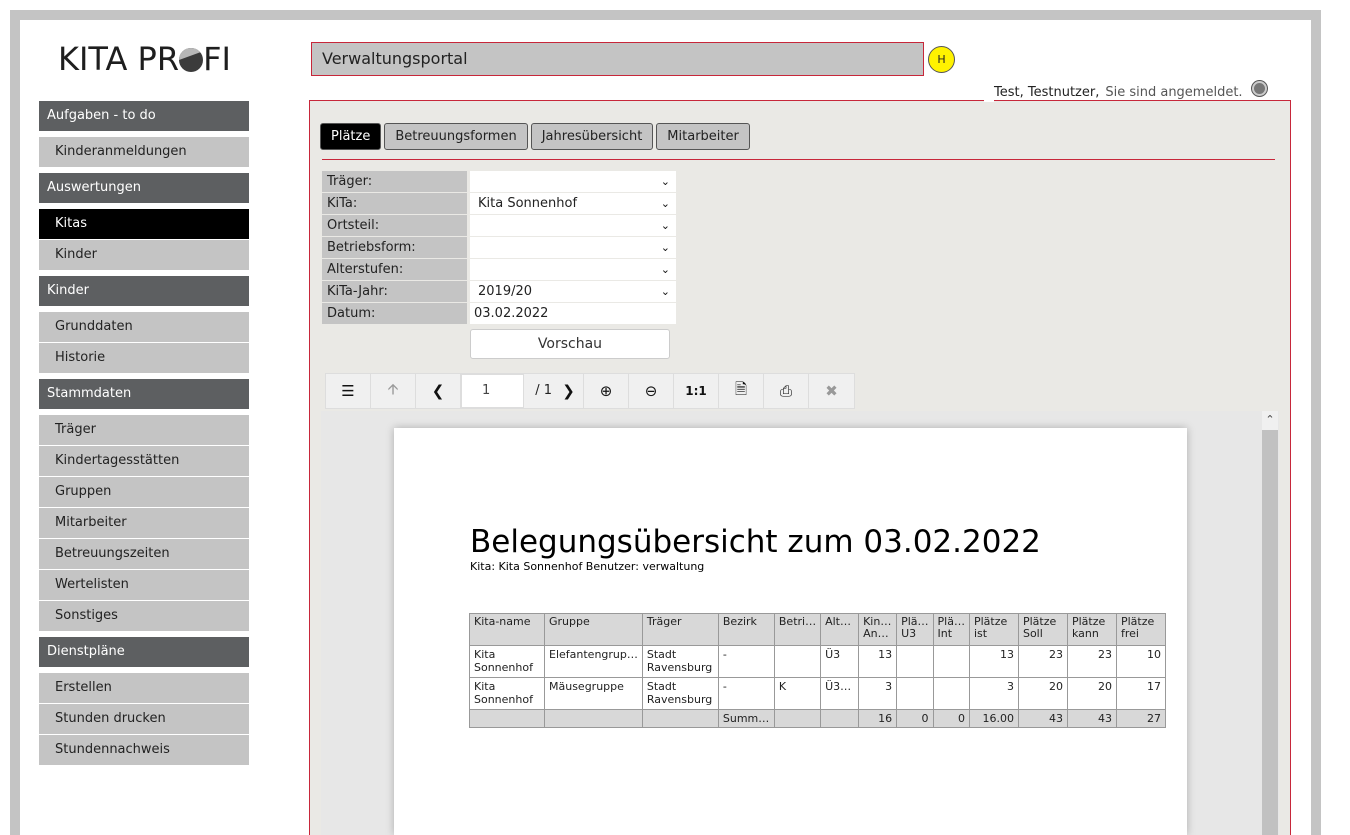 This screenshot has width=1350, height=835. Describe the element at coordinates (1042, 629) in the screenshot. I see `column-header: Plätze Soll` at that location.